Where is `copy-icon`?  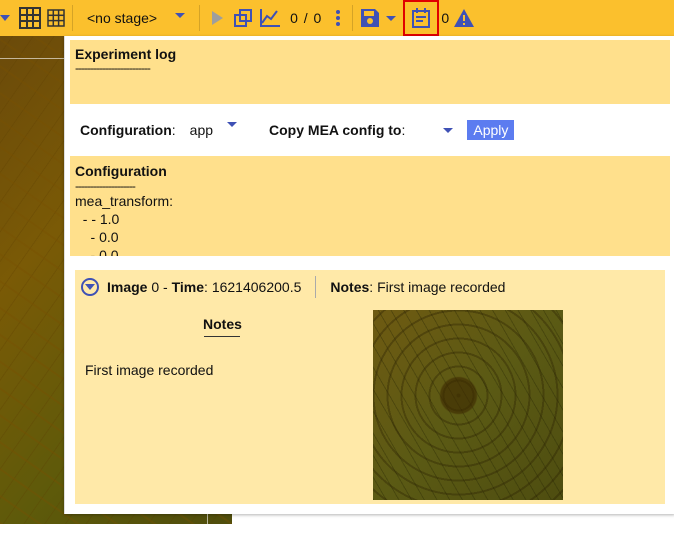 copy-icon is located at coordinates (243, 18).